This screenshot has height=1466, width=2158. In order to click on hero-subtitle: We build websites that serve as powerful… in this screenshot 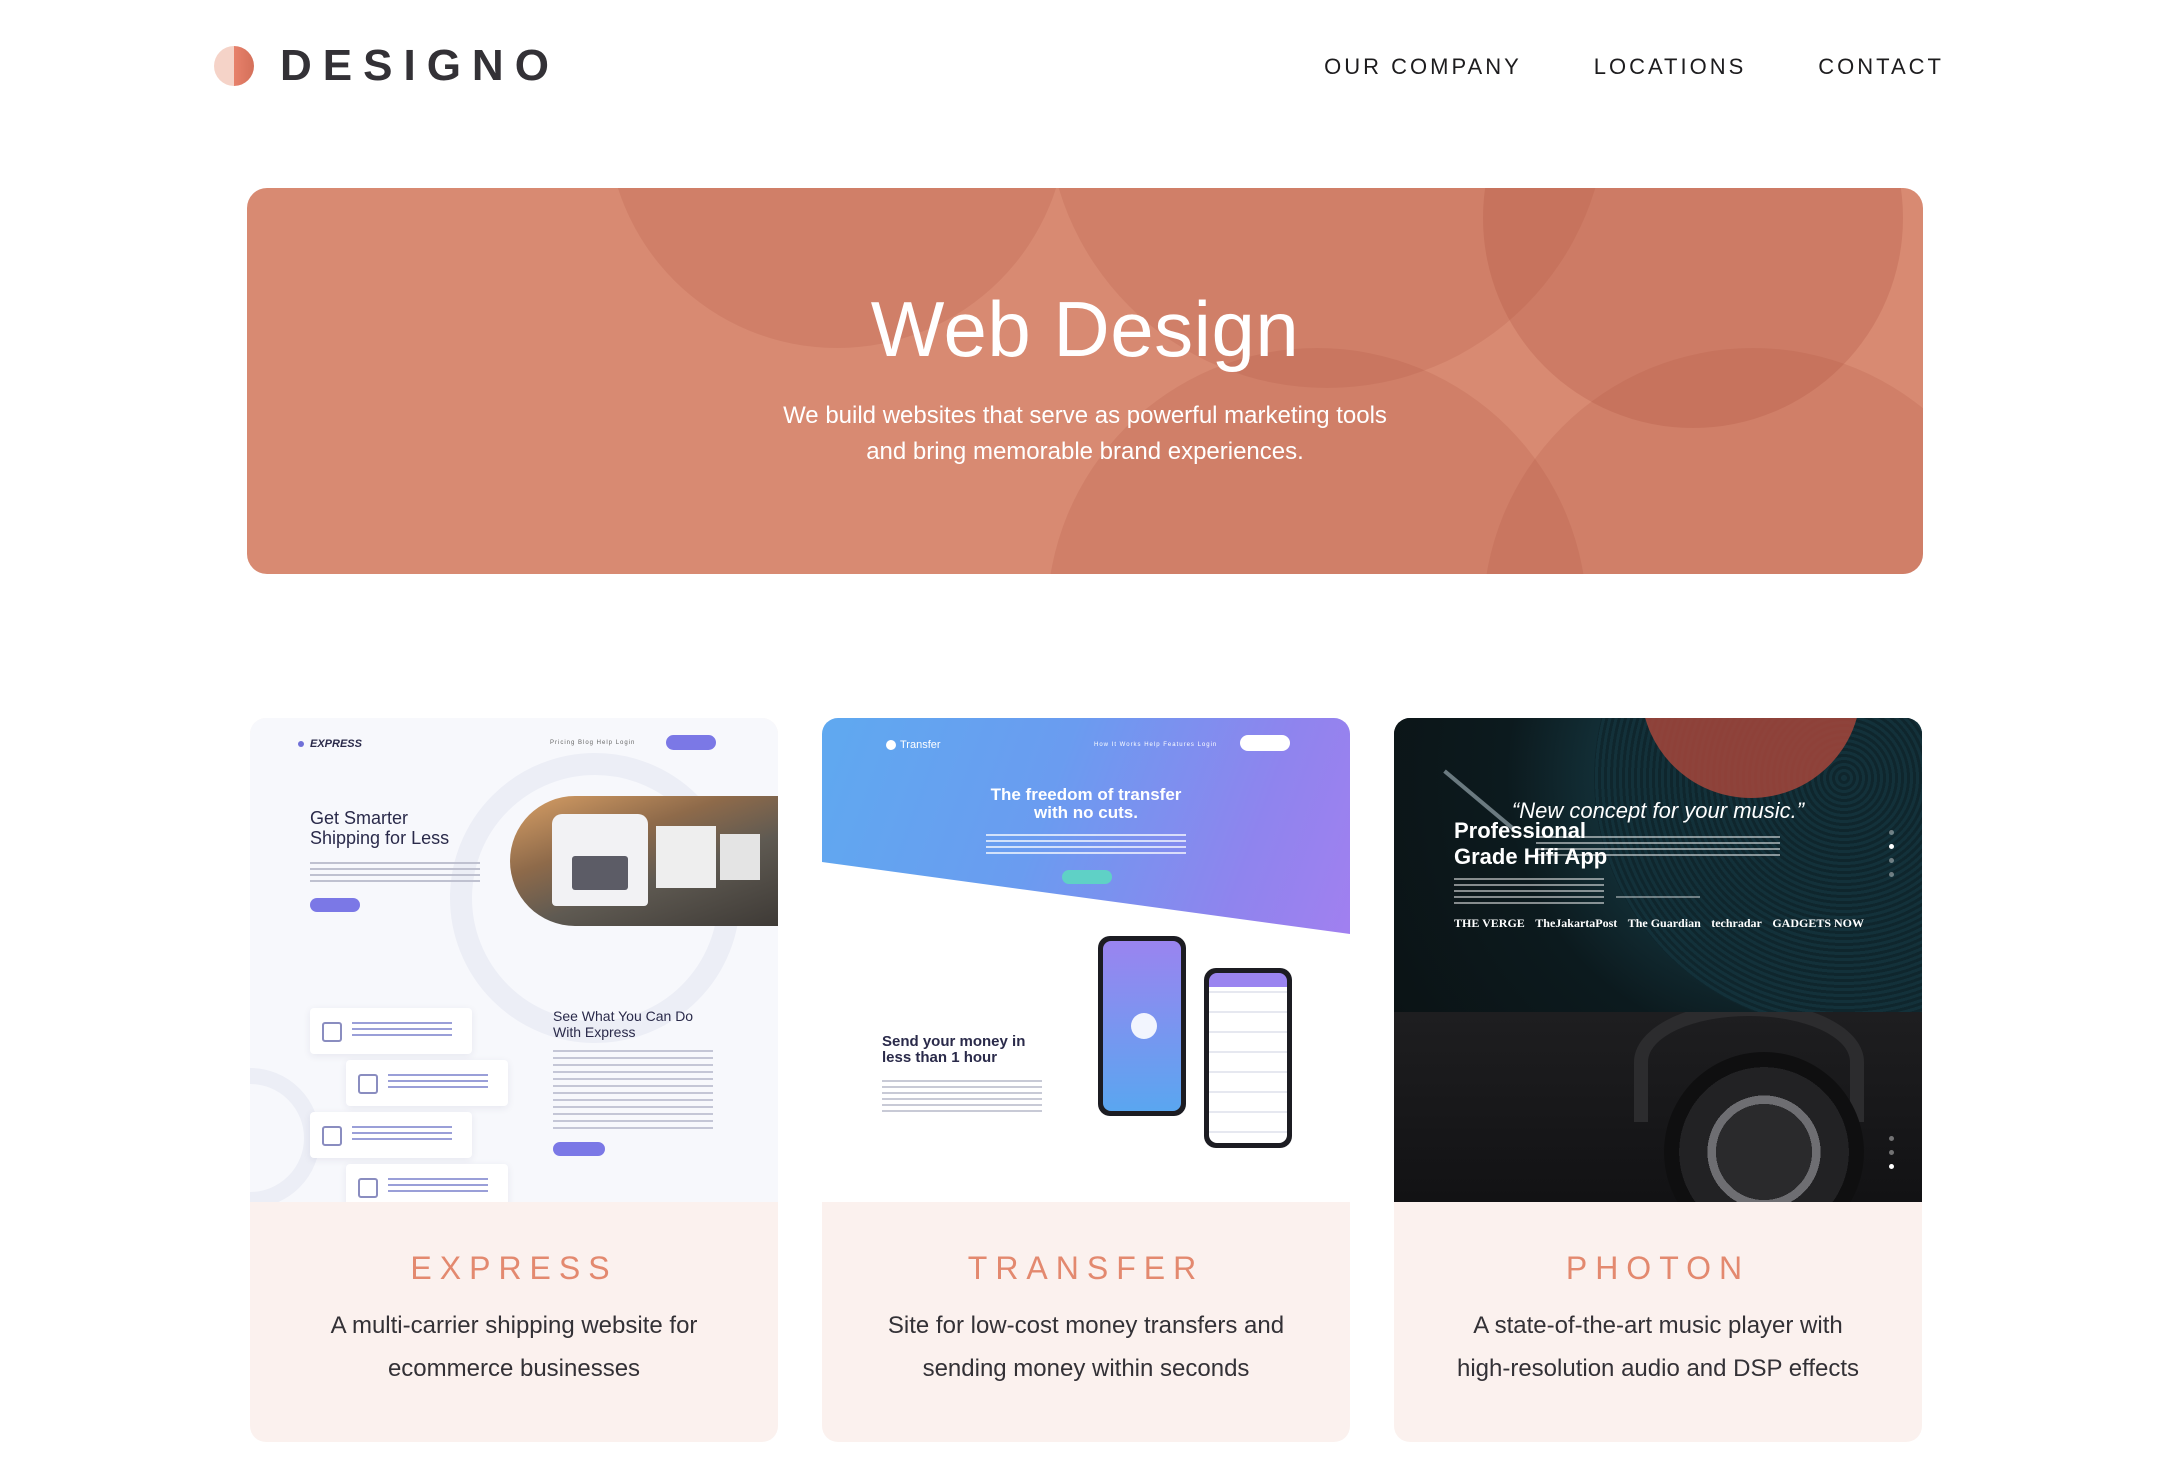, I will do `click(1085, 434)`.